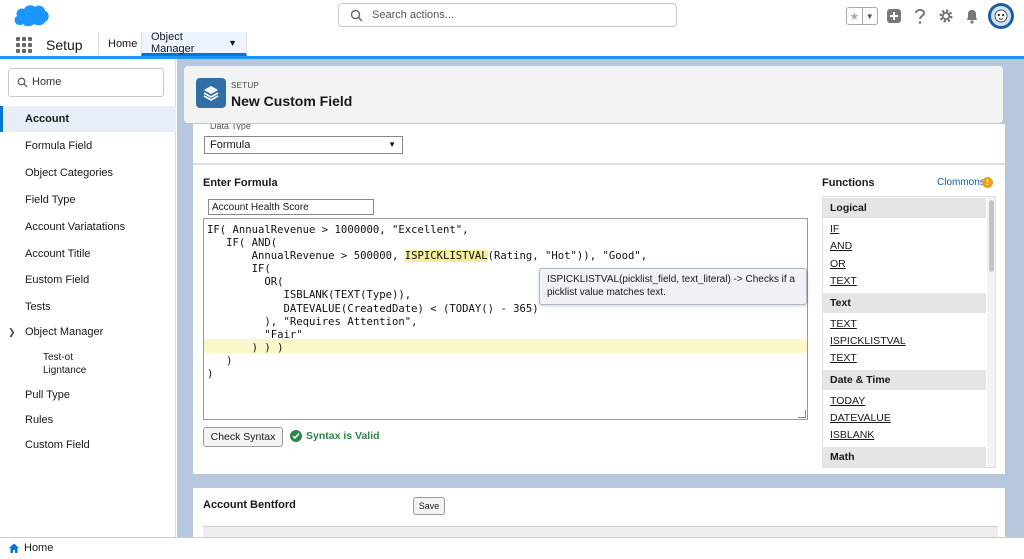  What do you see at coordinates (58, 357) in the screenshot?
I see `sidebar-subitem-test-ot: Test-ot` at bounding box center [58, 357].